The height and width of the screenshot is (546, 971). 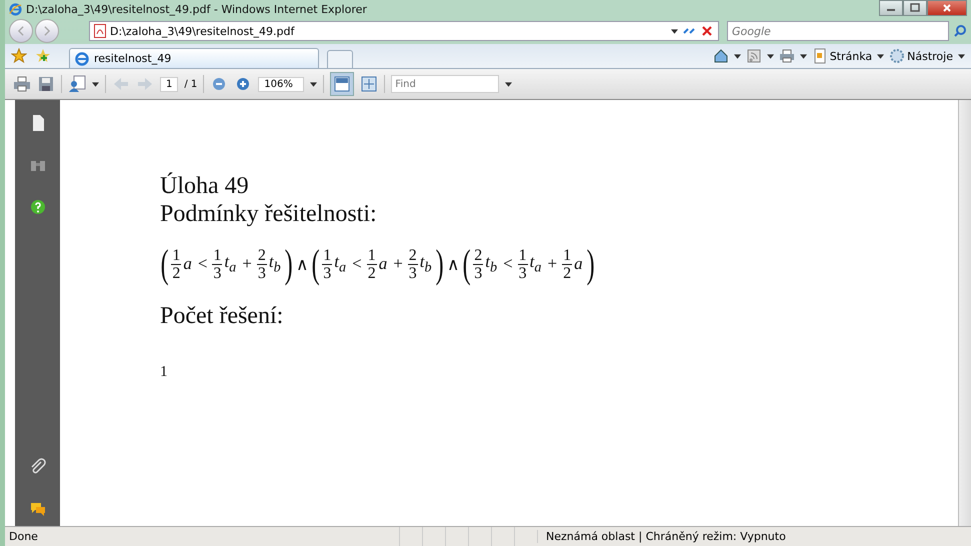 I want to click on zoom-field: 106%, so click(x=281, y=84).